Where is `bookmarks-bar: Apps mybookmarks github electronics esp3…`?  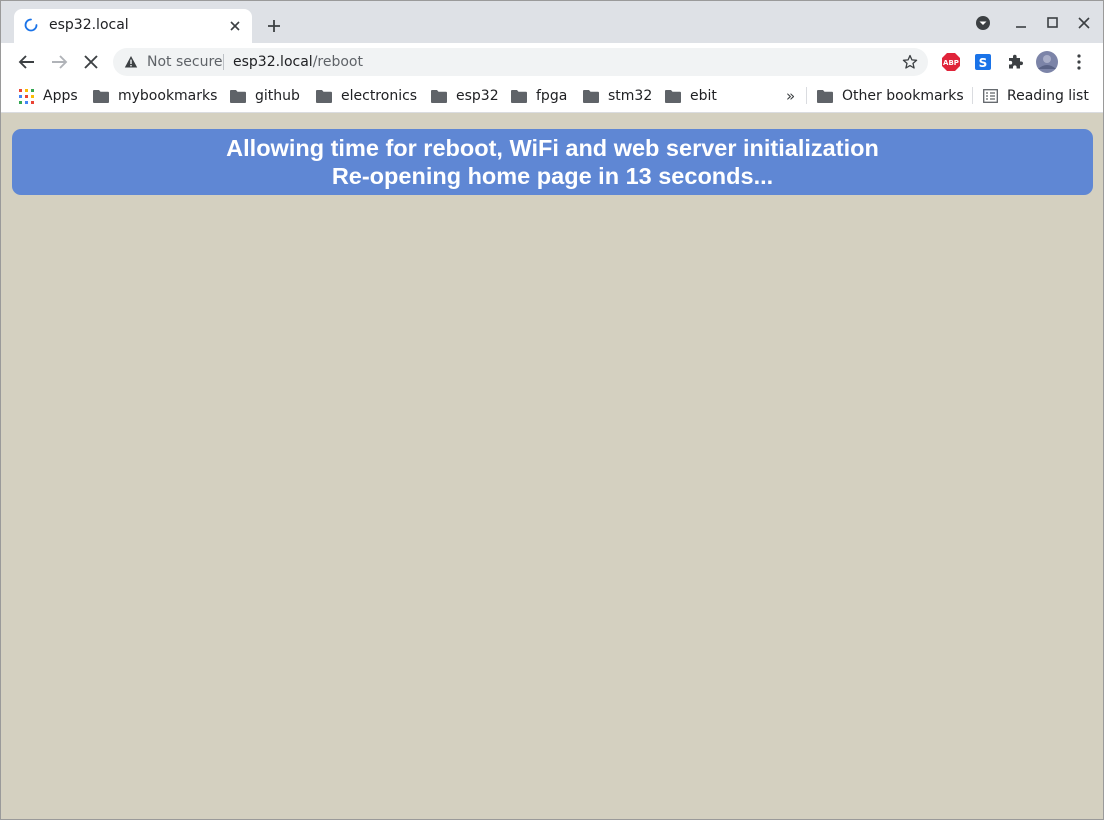
bookmarks-bar: Apps mybookmarks github electronics esp3… is located at coordinates (552, 97).